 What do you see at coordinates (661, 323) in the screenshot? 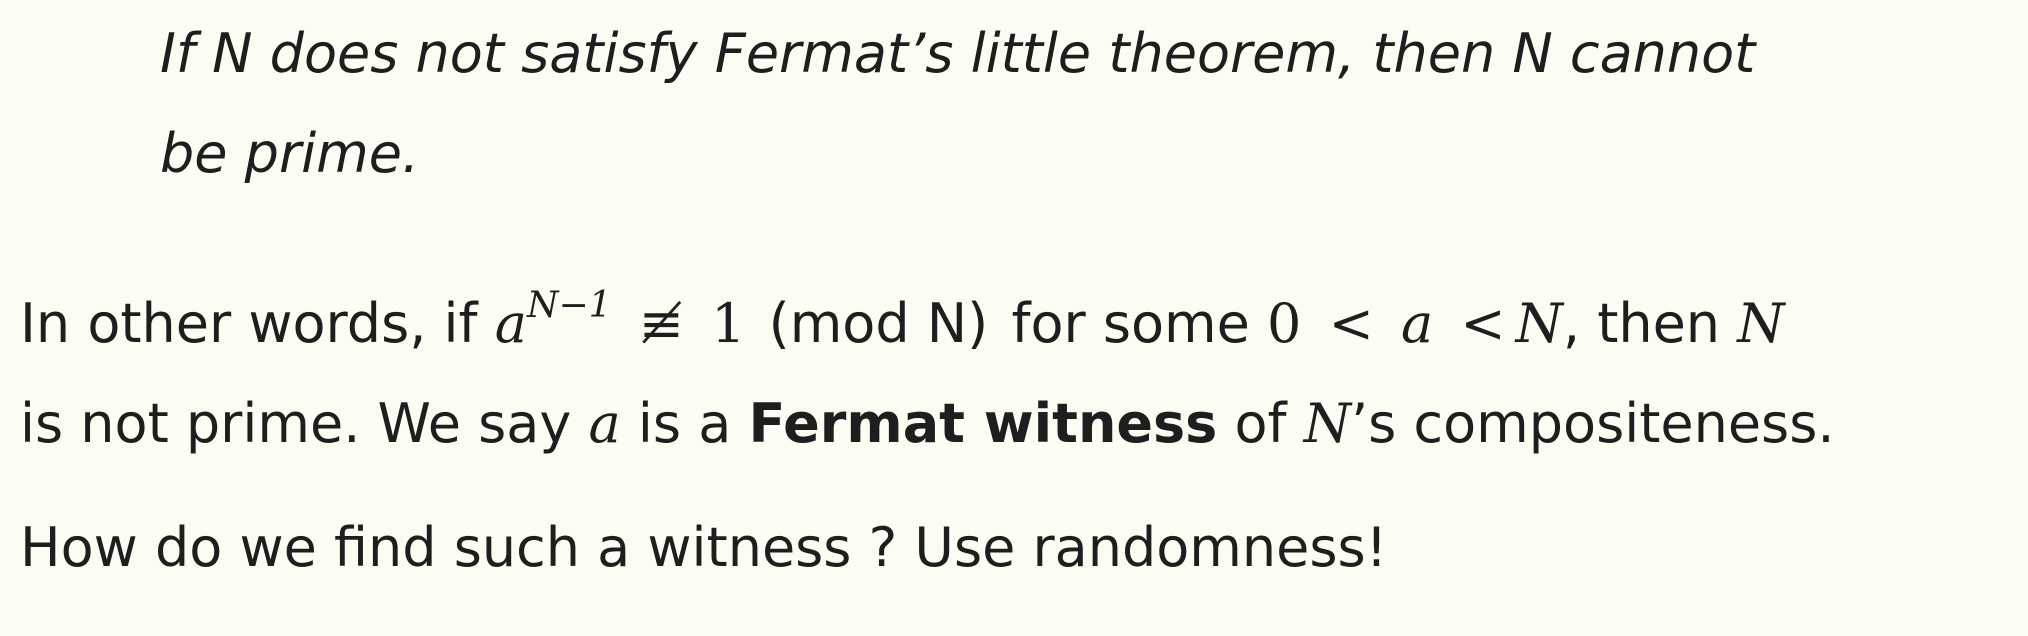
I see `math-not-equiv: ≢` at bounding box center [661, 323].